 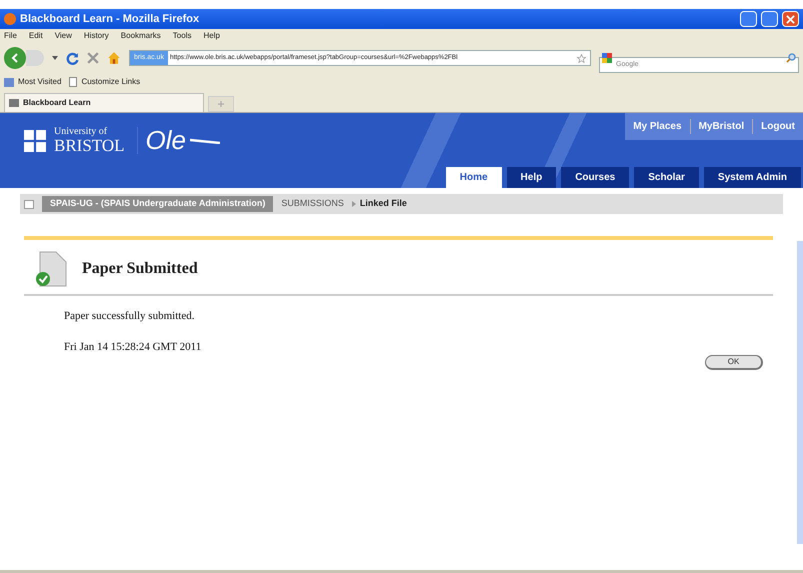 I want to click on nav-tab: Home, so click(x=474, y=177).